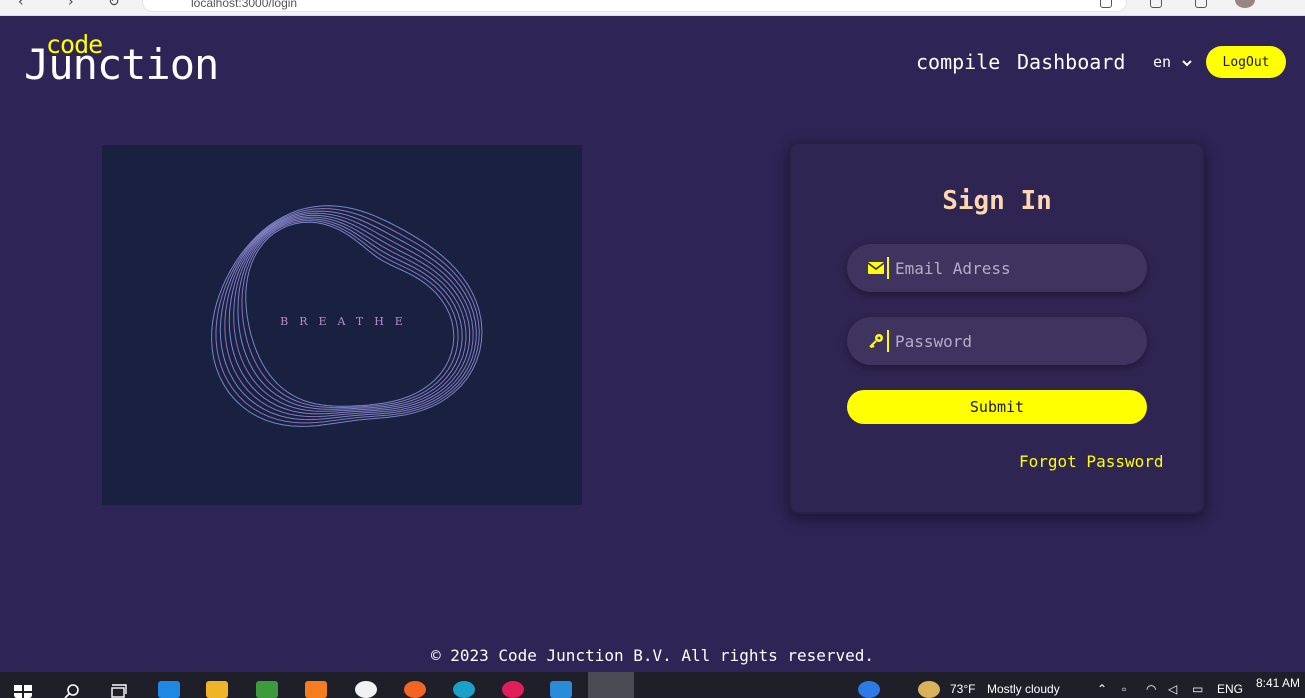 The height and width of the screenshot is (698, 1305). What do you see at coordinates (71, 5) in the screenshot?
I see `forward-icon: ›` at bounding box center [71, 5].